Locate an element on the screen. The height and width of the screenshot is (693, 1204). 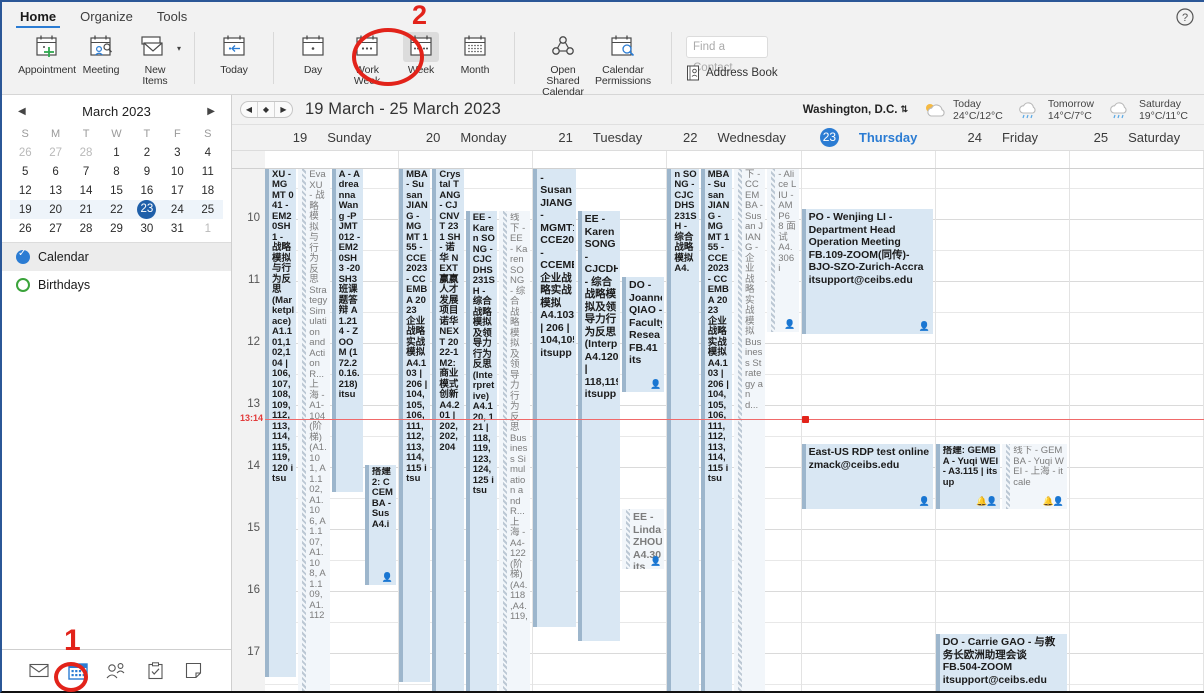
all-day-cells is located at coordinates (734, 159).